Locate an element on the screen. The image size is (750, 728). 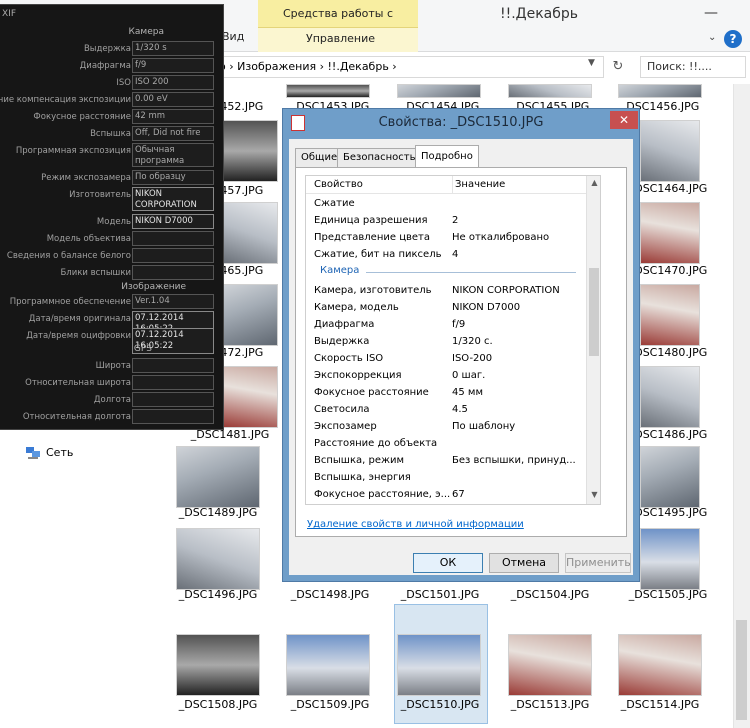
file-label: _DSC1486.JPG is located at coordinates (668, 434).